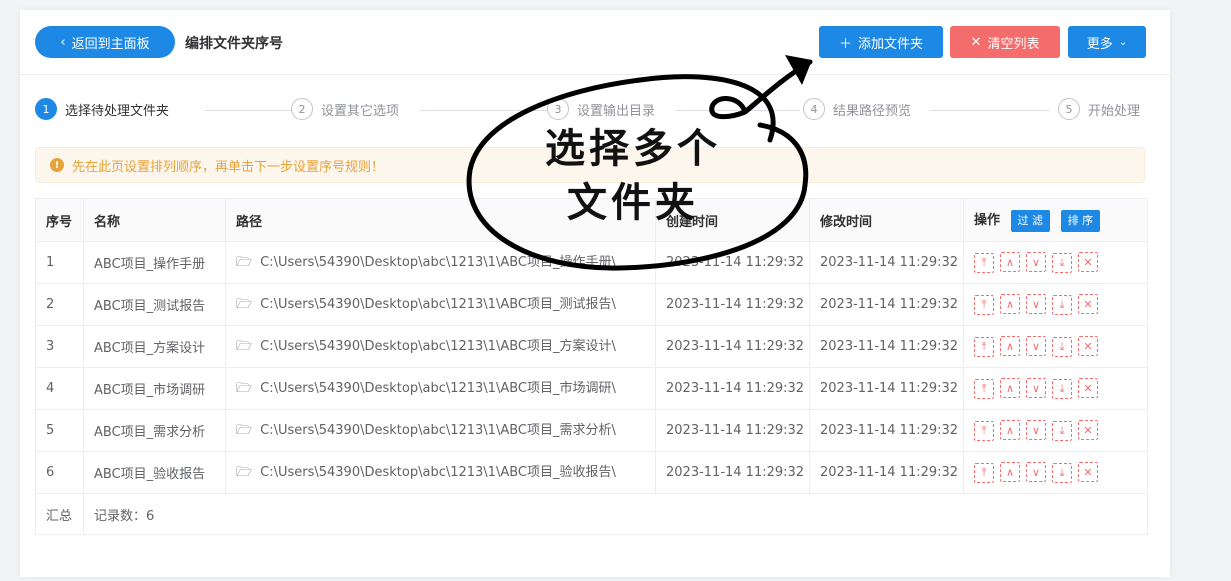  I want to click on step-2: 2 设置其它选项, so click(345, 109).